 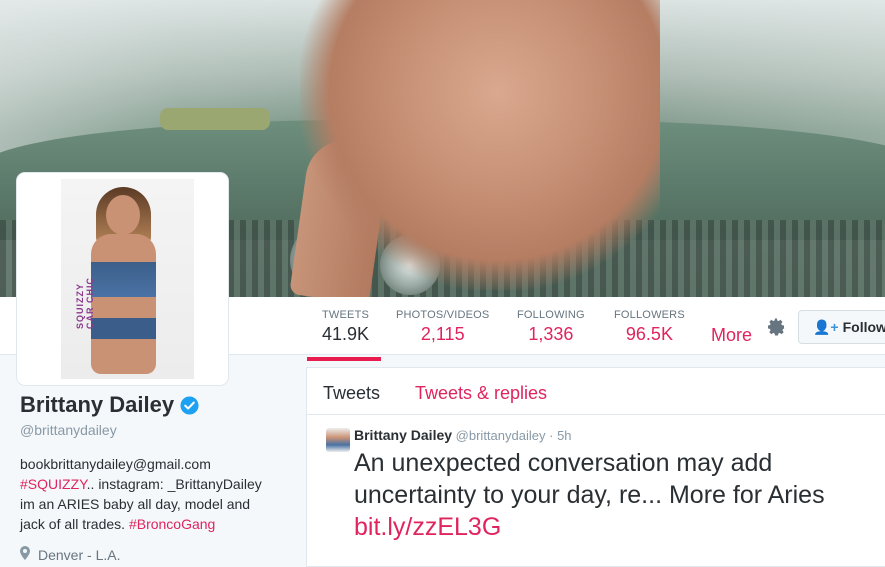 I want to click on avatar-brand-text: SQUIZZY CAR CHIC, so click(x=85, y=303).